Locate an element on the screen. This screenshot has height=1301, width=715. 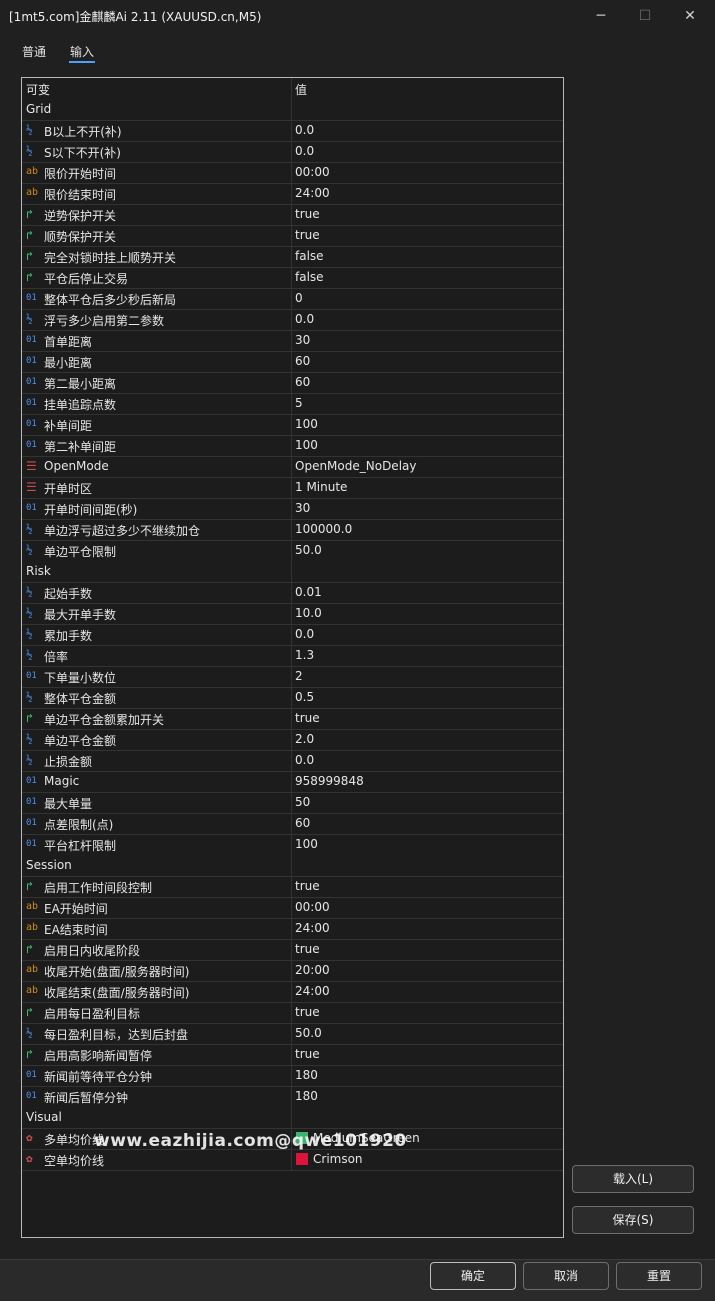
table-row: ½ 最大开单手数 10.0 is located at coordinates (292, 614).